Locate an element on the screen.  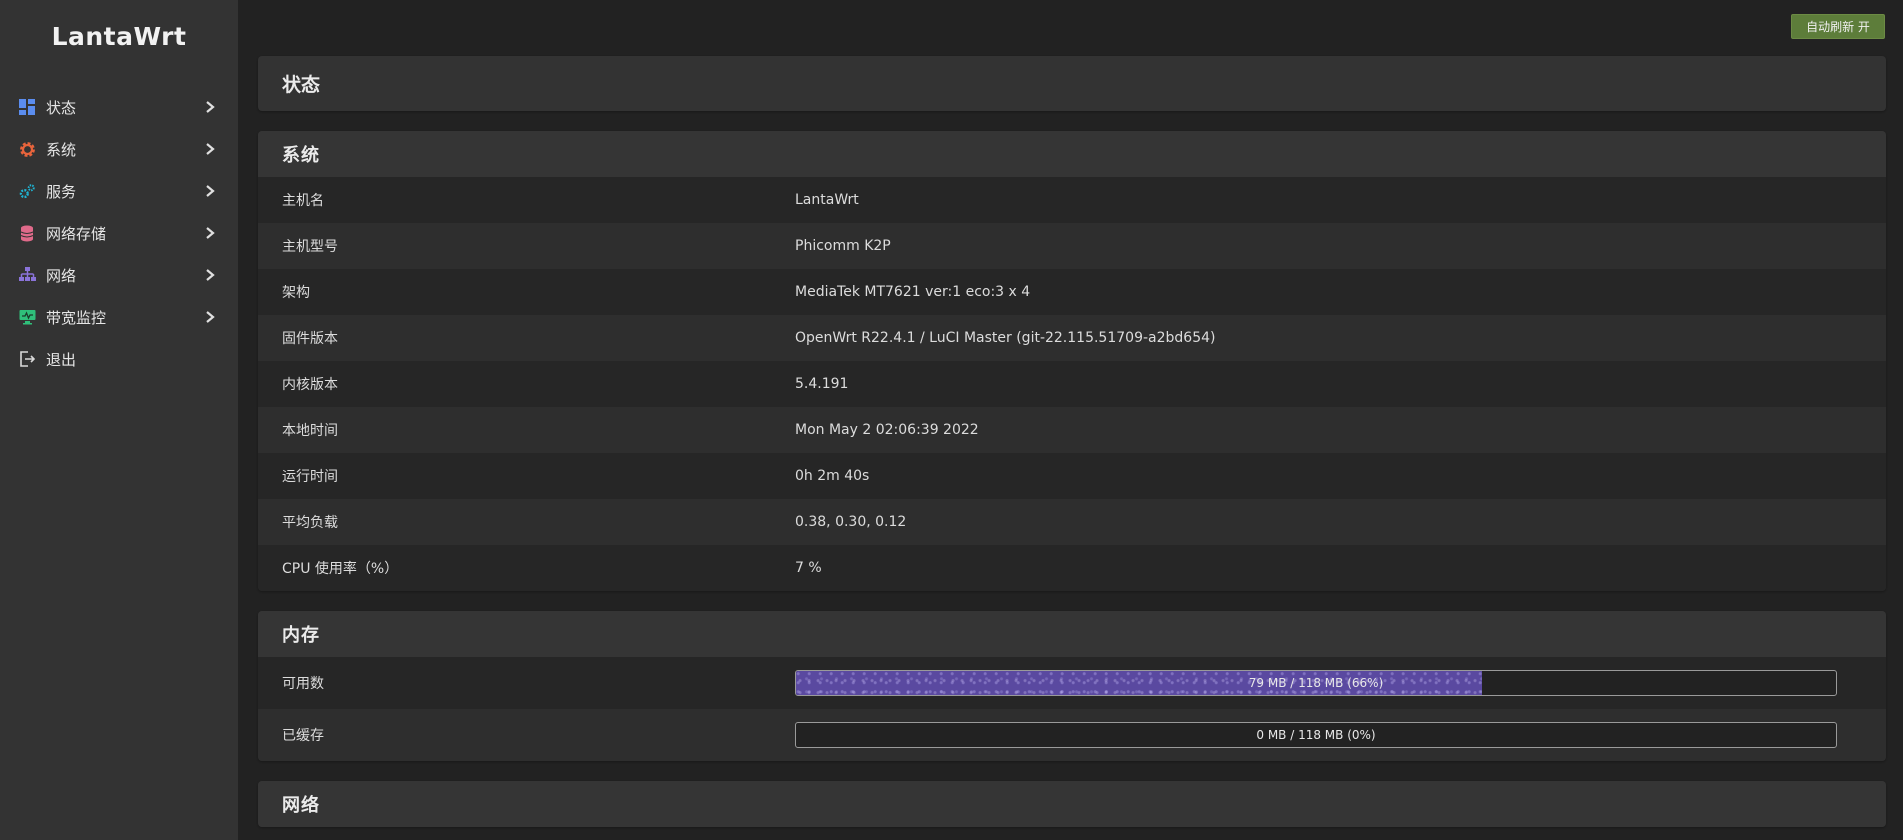
row-key: 本地时间 is located at coordinates (310, 431).